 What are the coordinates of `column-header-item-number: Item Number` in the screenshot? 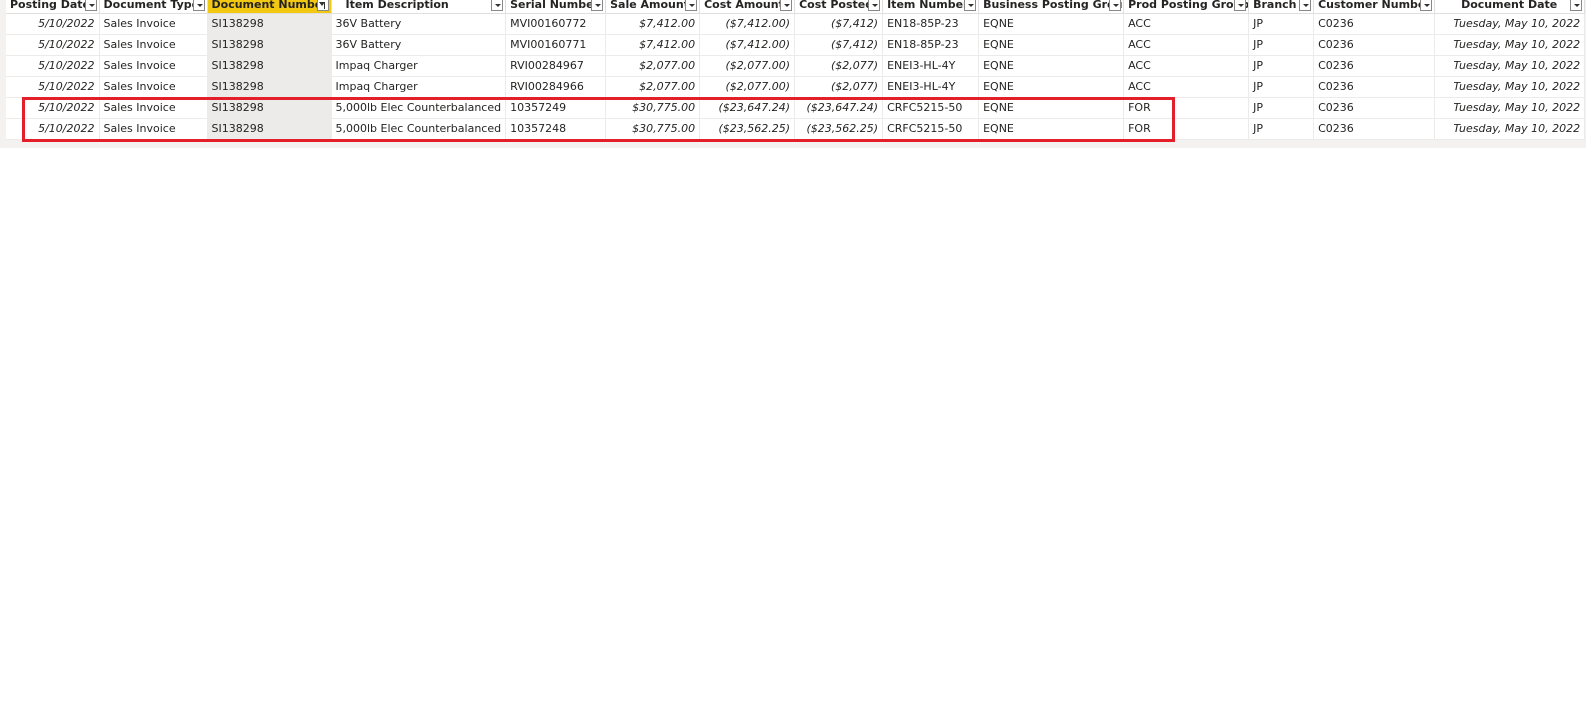 It's located at (931, 7).